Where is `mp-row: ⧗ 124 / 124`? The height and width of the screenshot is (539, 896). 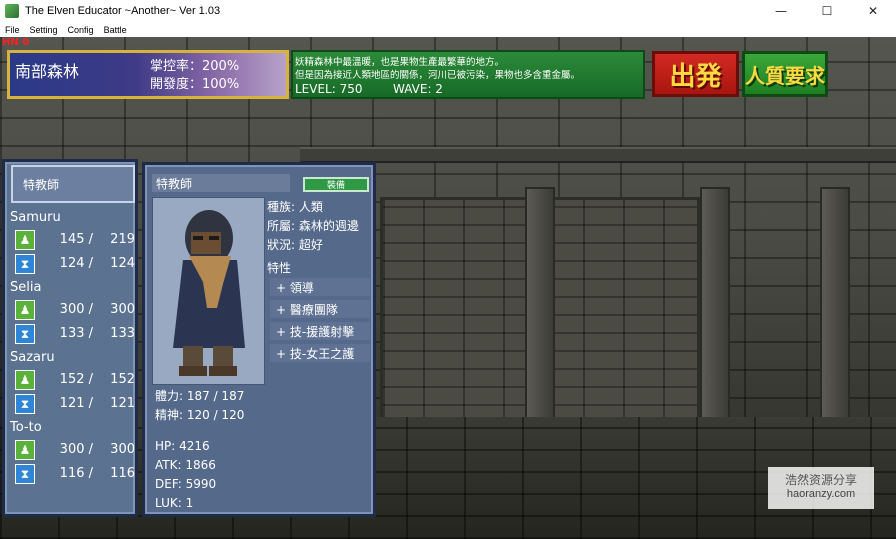 mp-row: ⧗ 124 / 124 is located at coordinates (76, 264).